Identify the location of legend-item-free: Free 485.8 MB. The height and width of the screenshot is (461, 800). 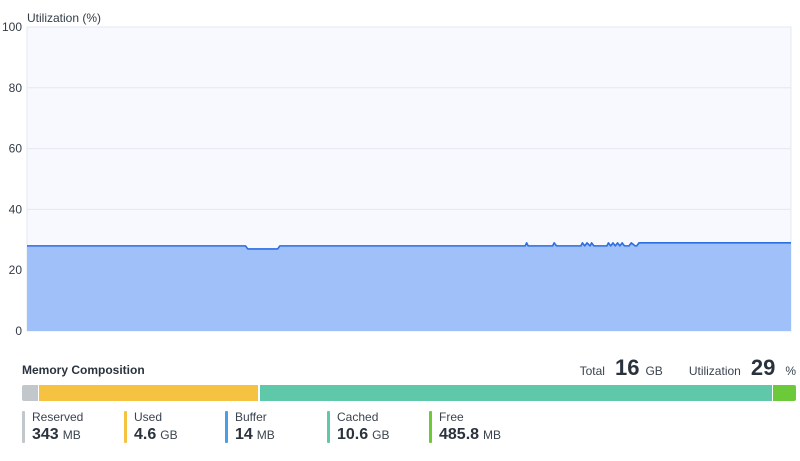
(484, 426).